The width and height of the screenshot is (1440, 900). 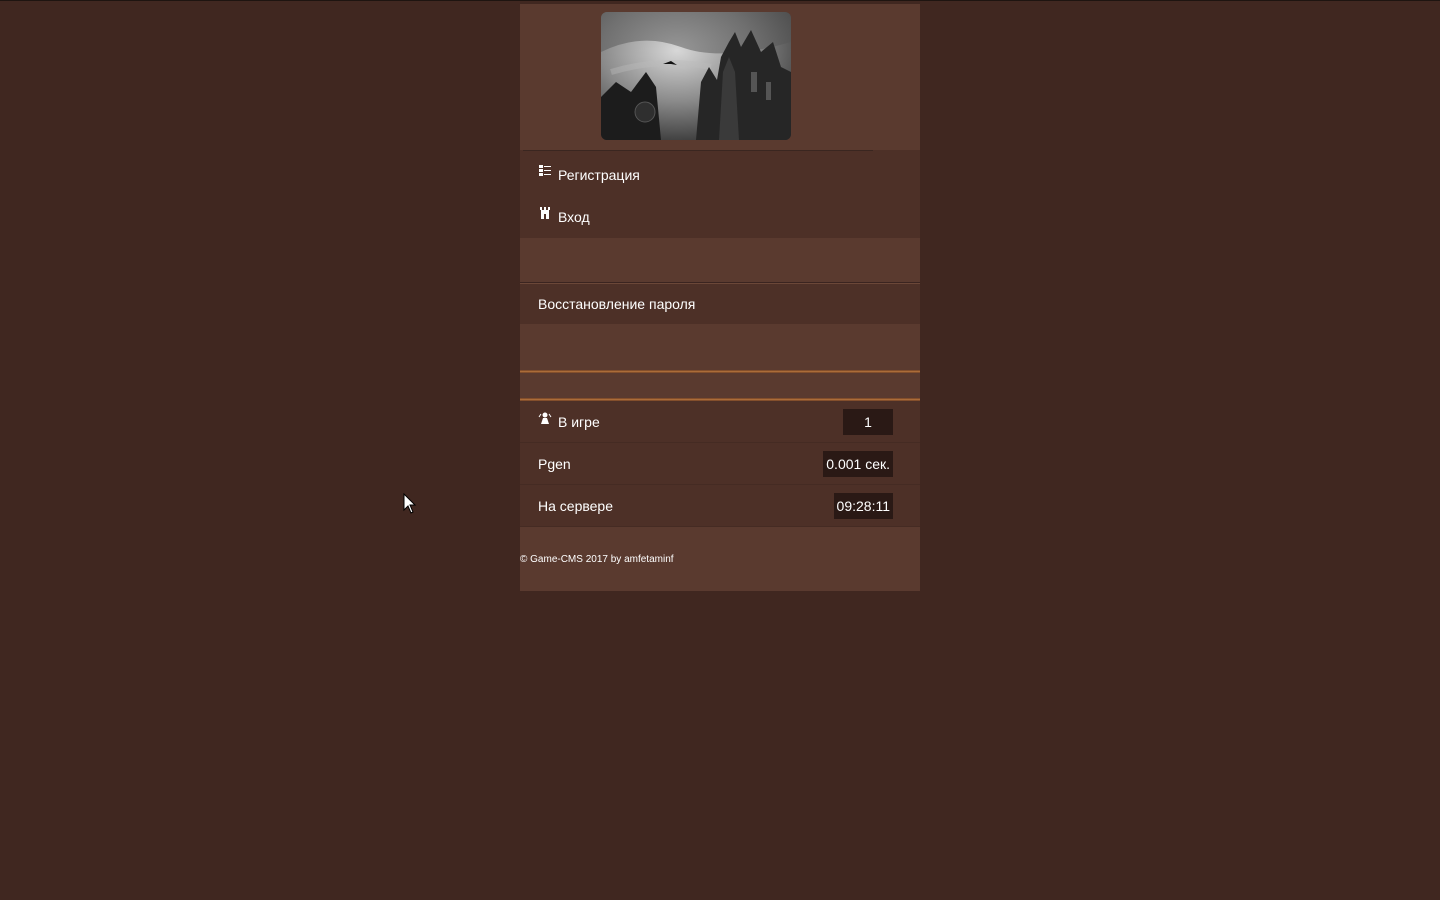 I want to click on user-menu: Регистрация Вход, so click(x=720, y=194).